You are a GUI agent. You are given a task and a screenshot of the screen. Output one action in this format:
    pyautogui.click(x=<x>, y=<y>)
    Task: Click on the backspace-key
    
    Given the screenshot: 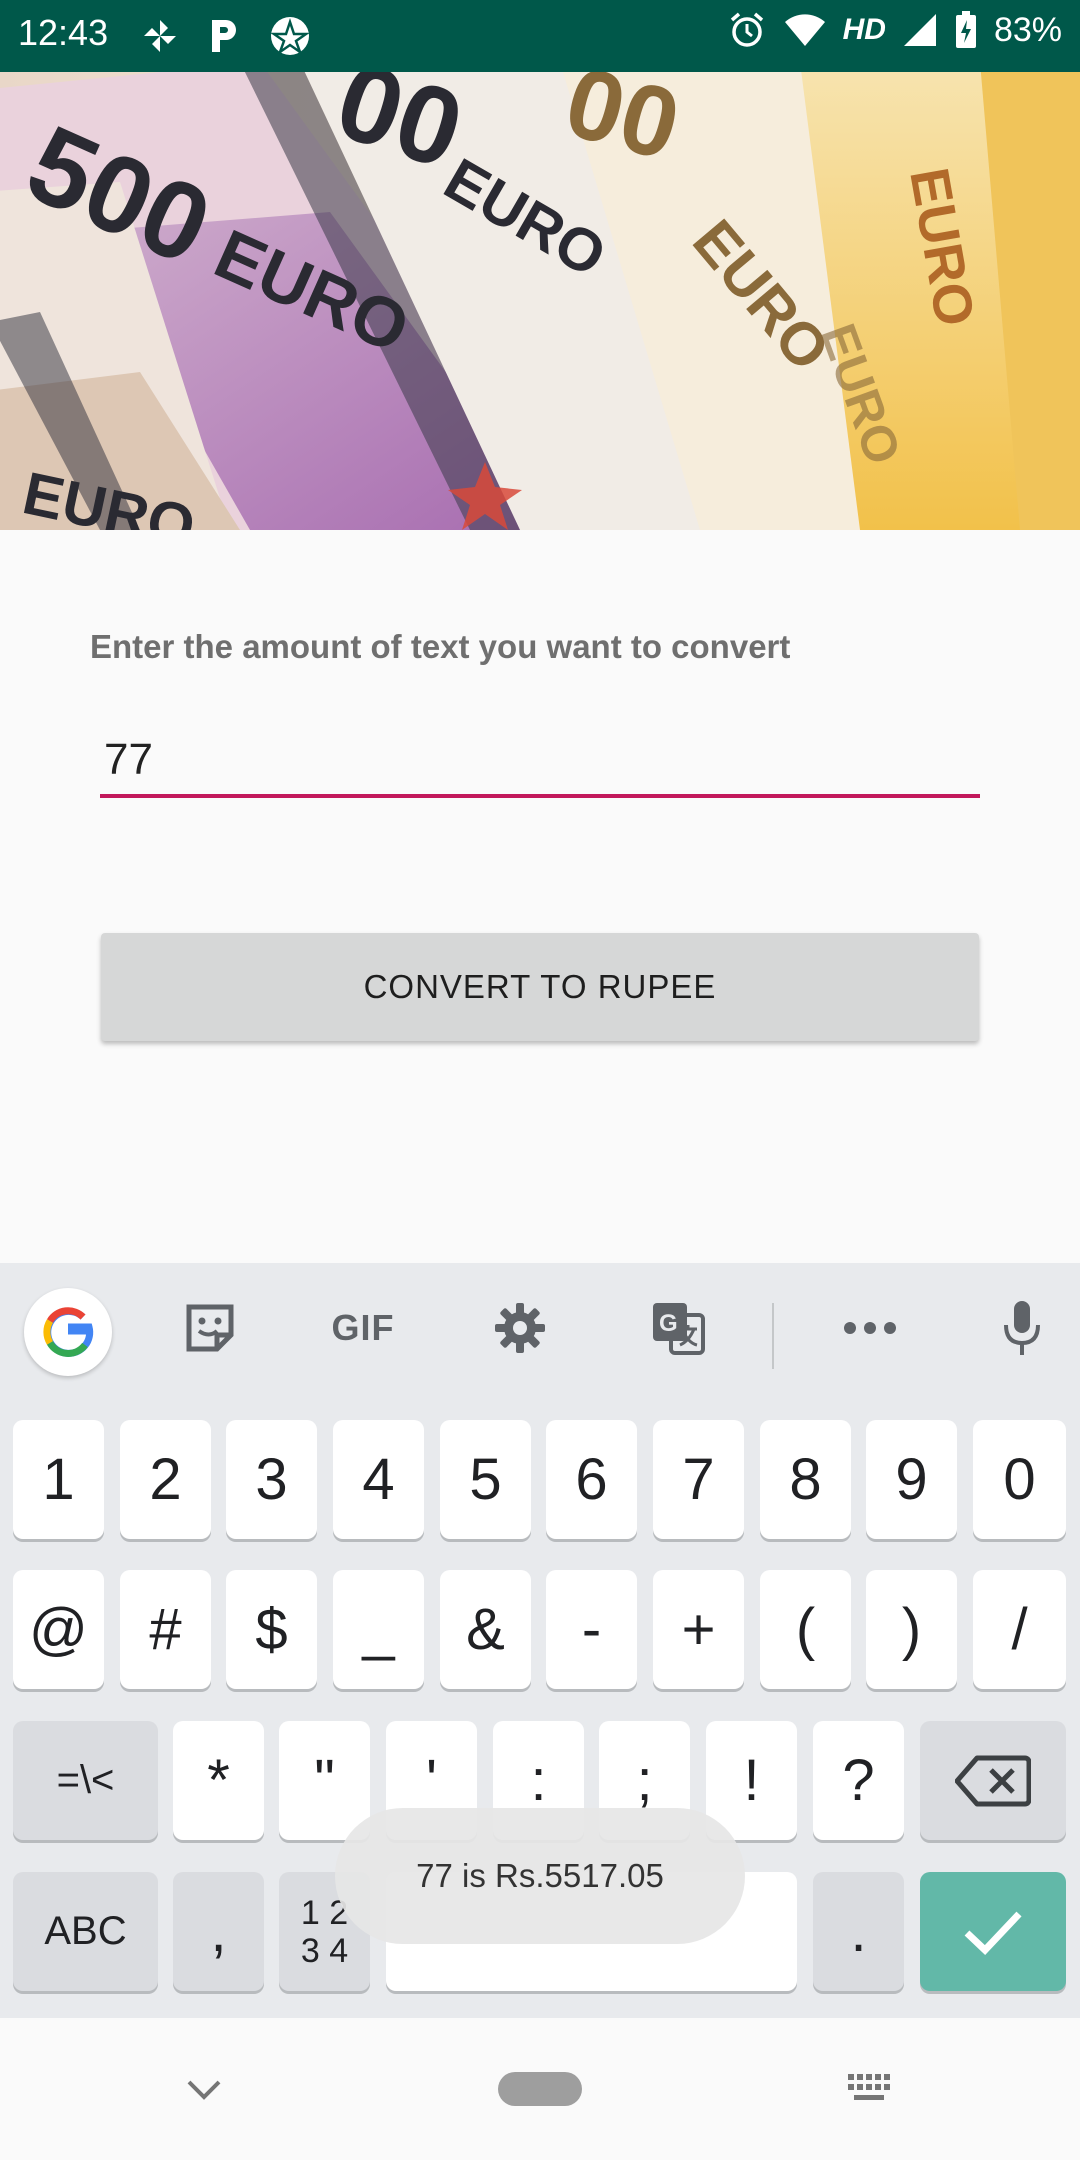 What is the action you would take?
    pyautogui.click(x=993, y=1780)
    